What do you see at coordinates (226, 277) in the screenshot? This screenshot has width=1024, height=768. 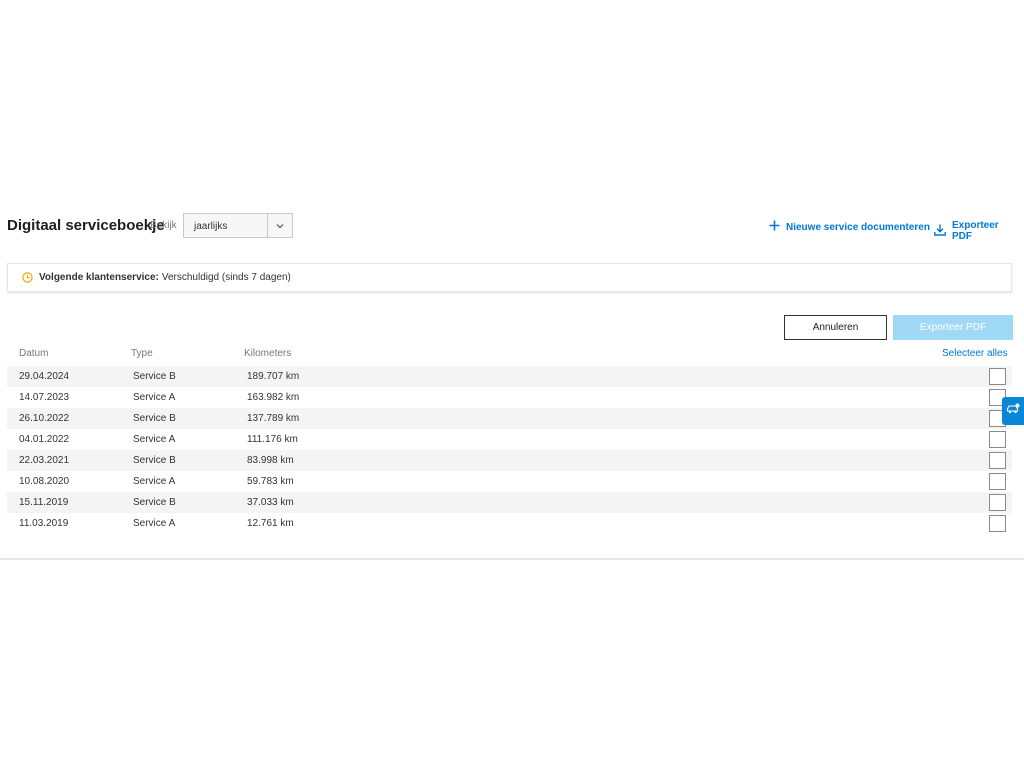 I see `notice-text: Verschuldigd (sinds 7 dagen)` at bounding box center [226, 277].